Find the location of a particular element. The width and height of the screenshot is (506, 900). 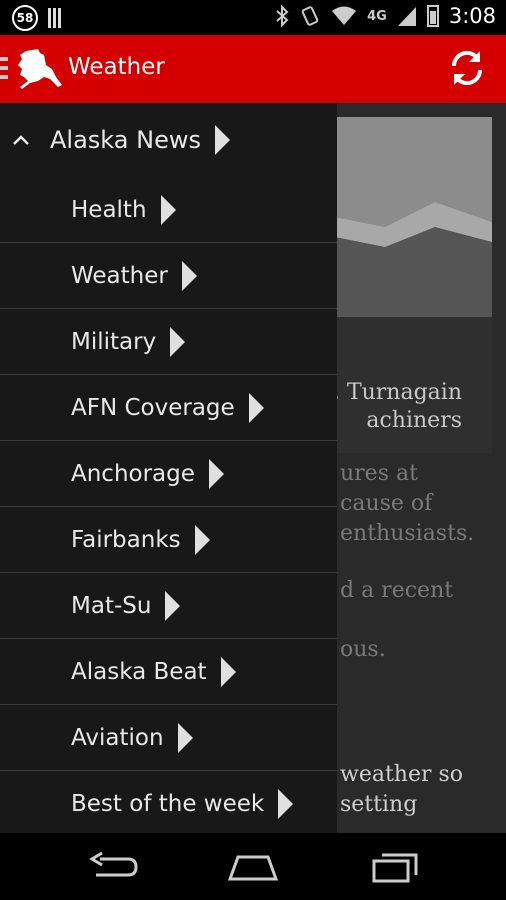

drawer-item-label: AFN Coverage is located at coordinates (153, 407).